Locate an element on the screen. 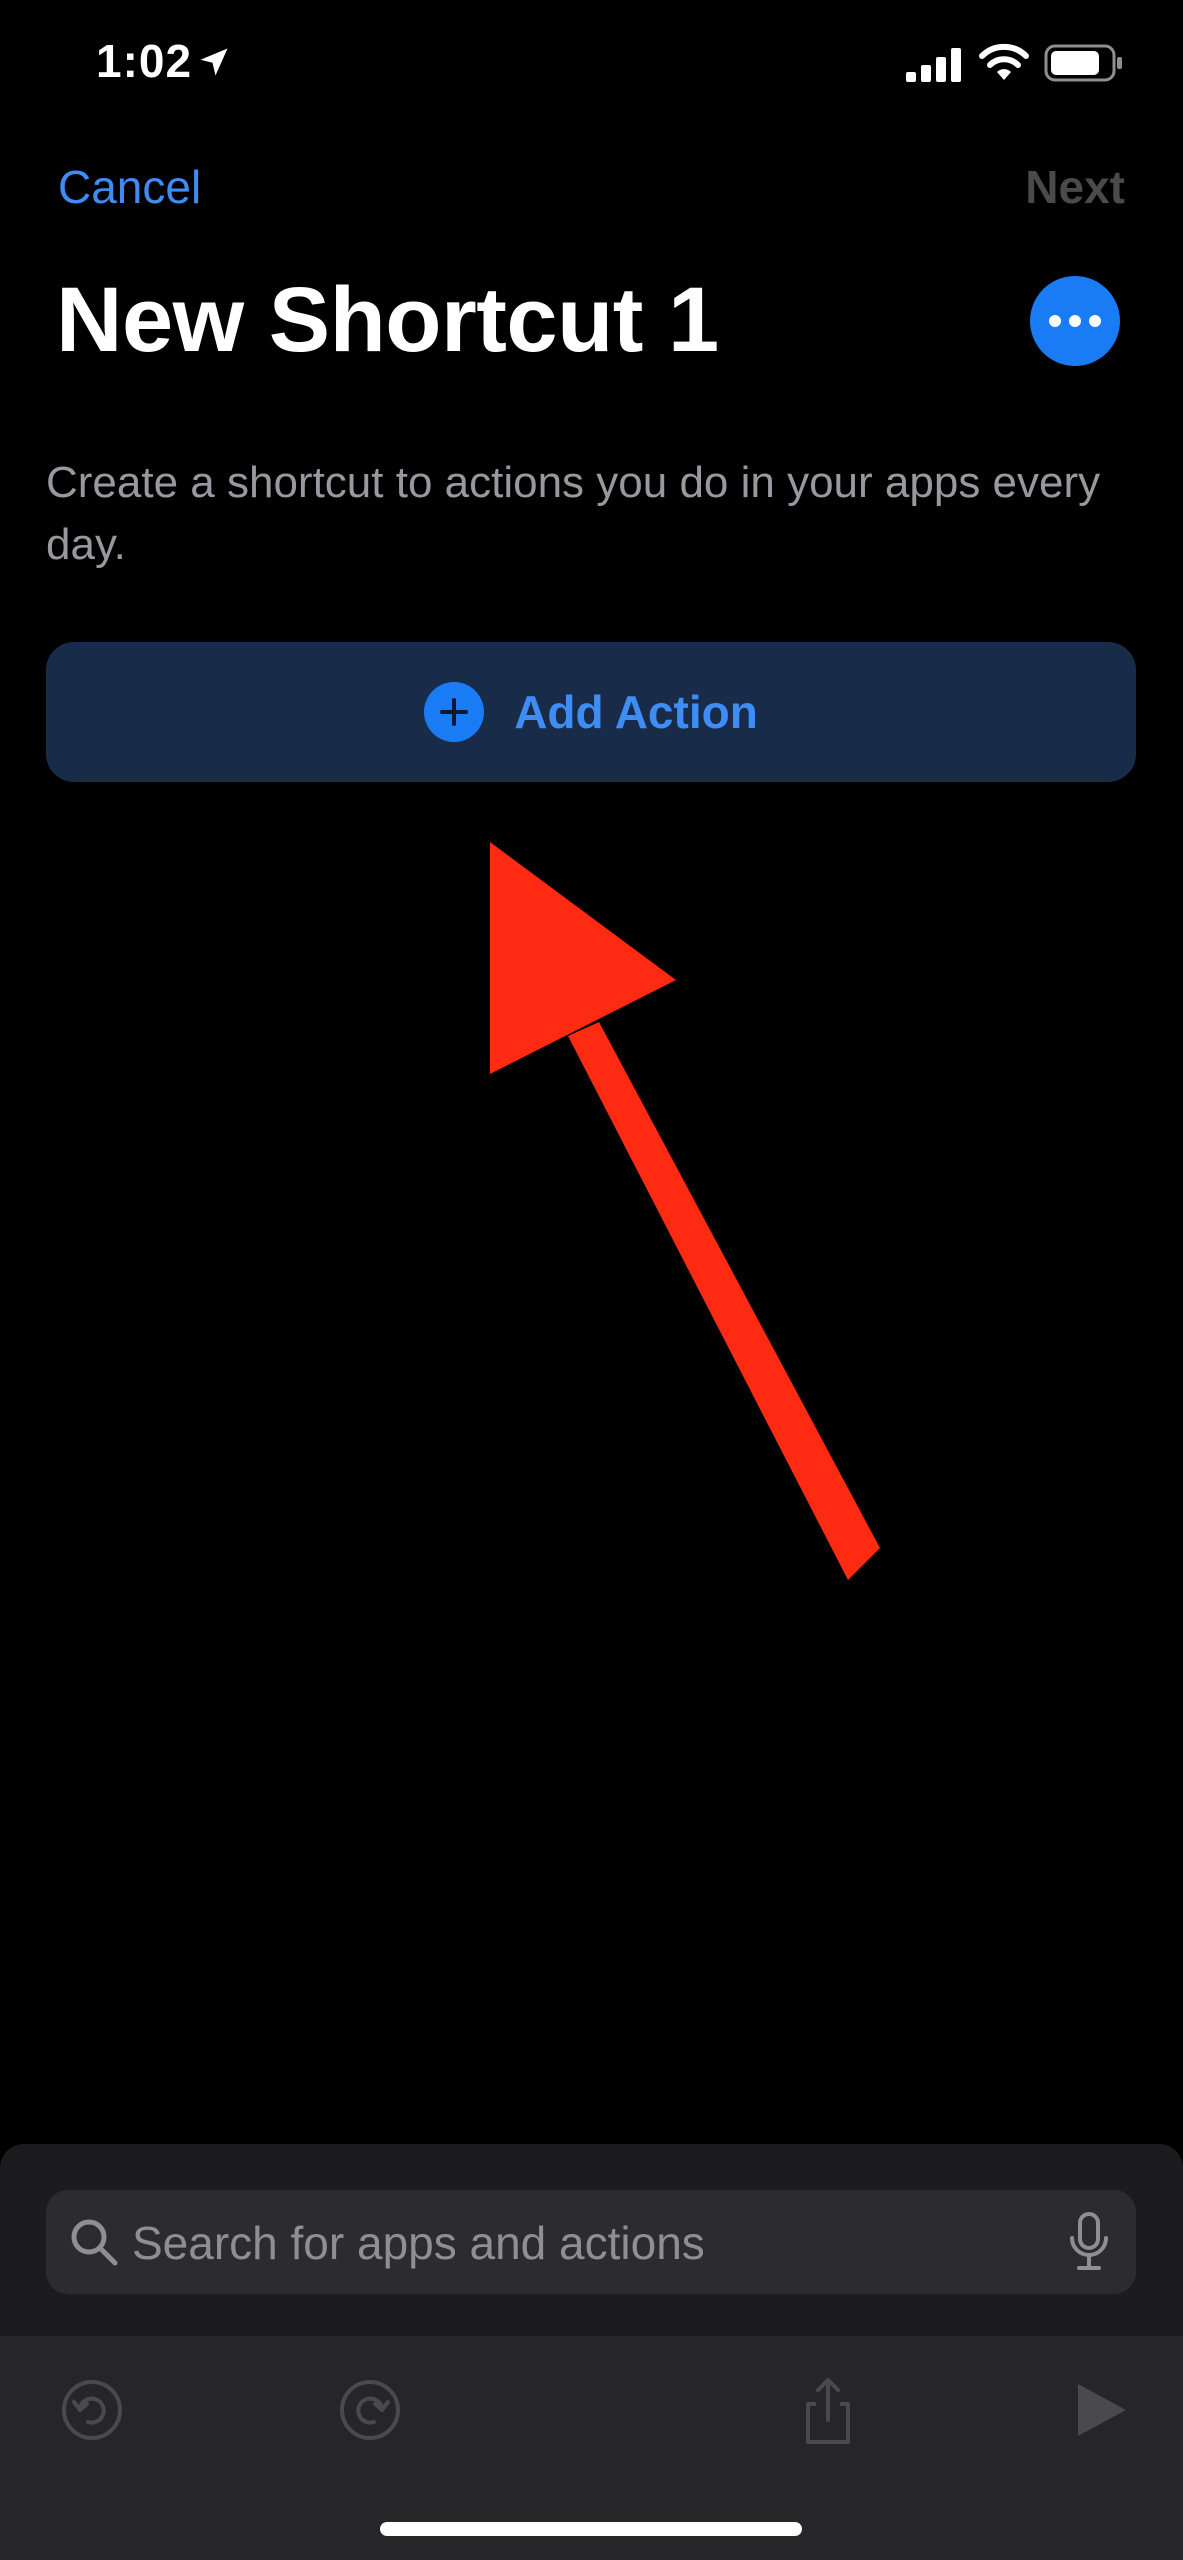 The image size is (1183, 2560). page-title: New Shortcut 1 is located at coordinates (387, 320).